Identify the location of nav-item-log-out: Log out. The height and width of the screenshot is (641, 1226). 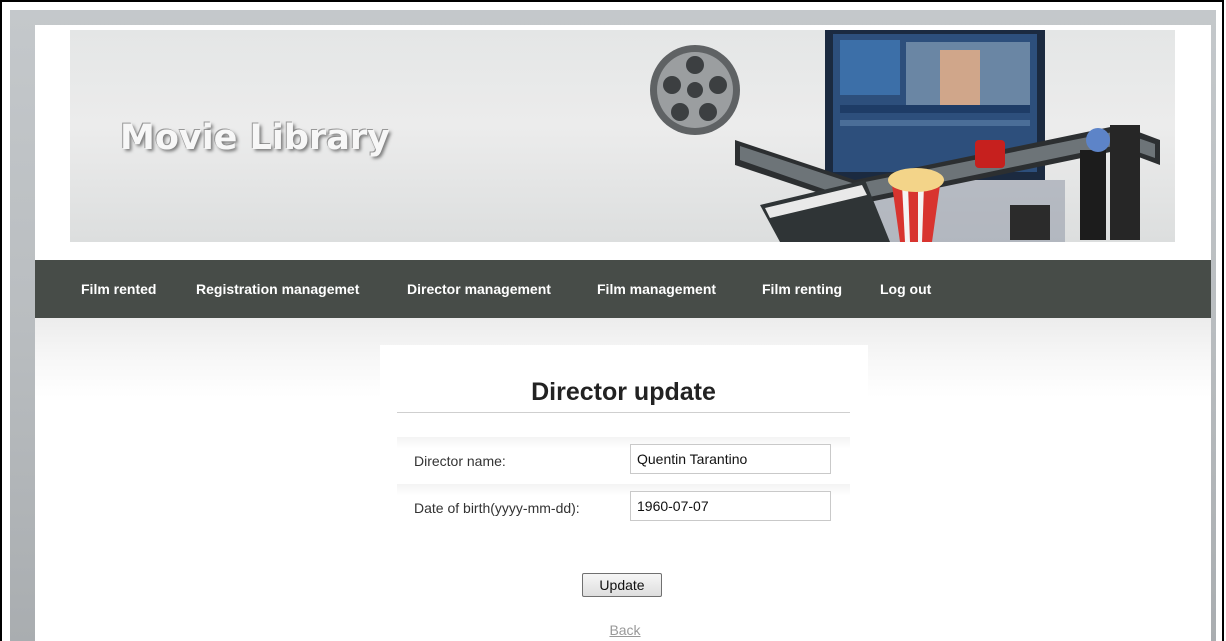
(905, 289).